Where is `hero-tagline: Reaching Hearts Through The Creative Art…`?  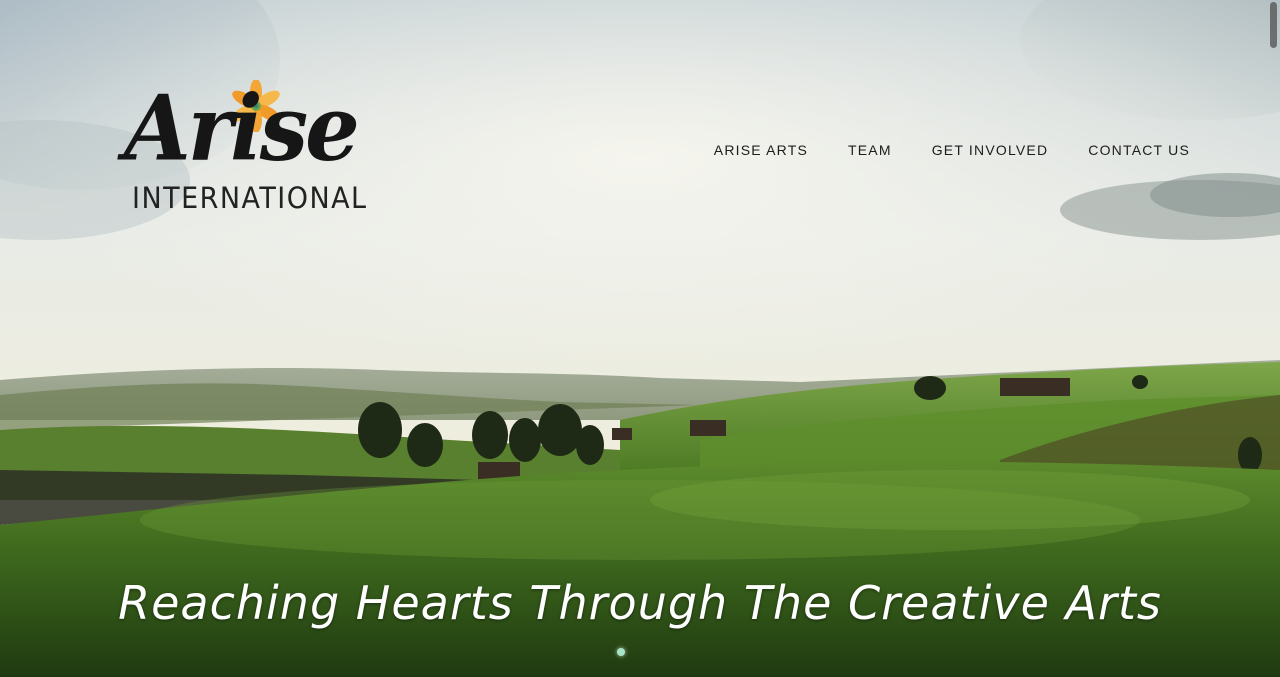 hero-tagline: Reaching Hearts Through The Creative Art… is located at coordinates (640, 603).